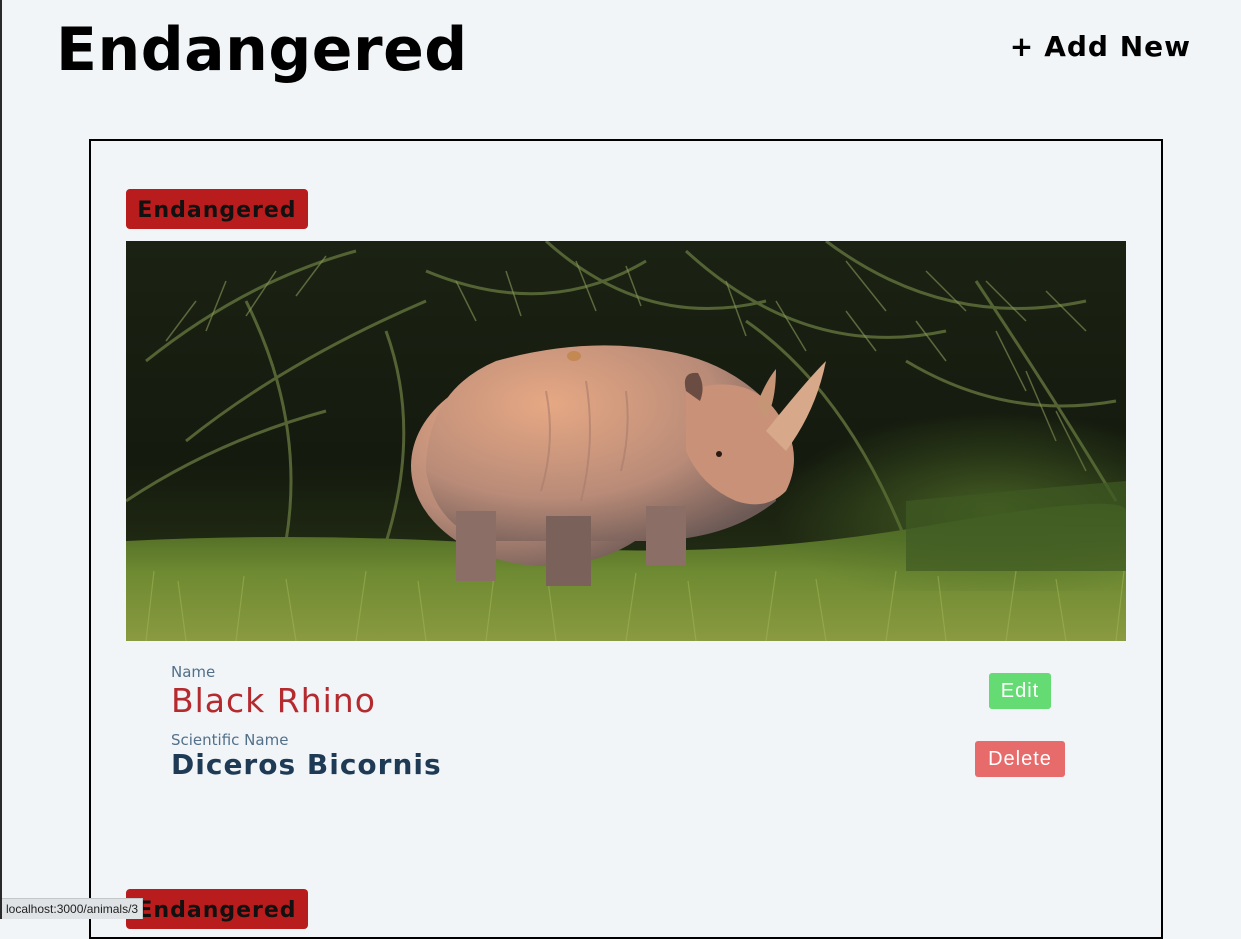 This screenshot has height=939, width=1241. What do you see at coordinates (73, 908) in the screenshot?
I see `status-bar-url: localhost:3000/animals/3` at bounding box center [73, 908].